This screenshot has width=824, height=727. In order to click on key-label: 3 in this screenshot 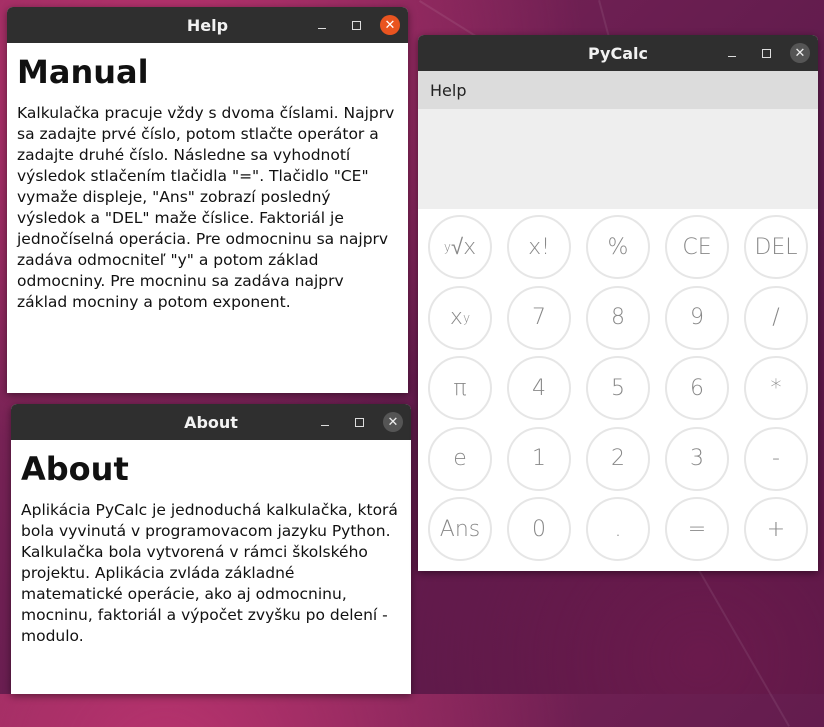, I will do `click(697, 458)`.